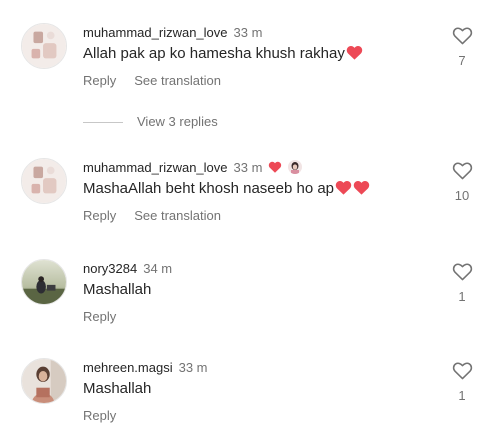 This screenshot has width=500, height=442. What do you see at coordinates (462, 182) in the screenshot?
I see `like-control: 10` at bounding box center [462, 182].